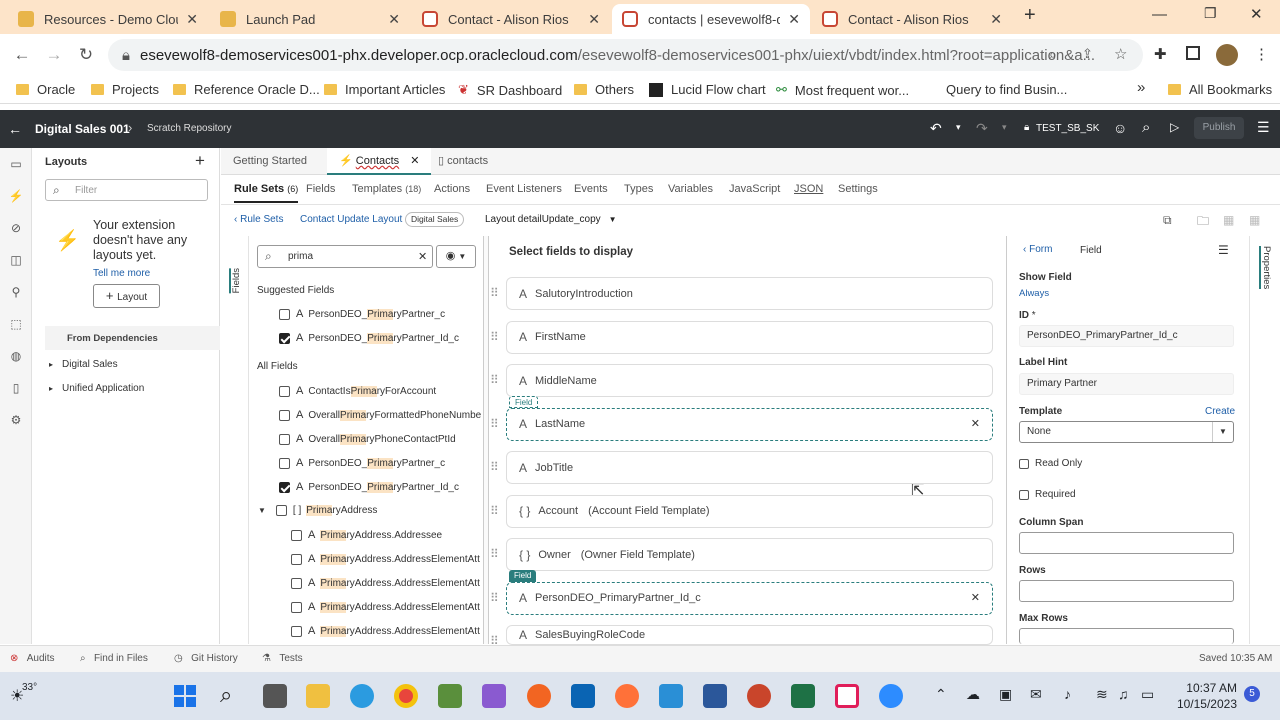 The height and width of the screenshot is (720, 1280). What do you see at coordinates (749, 467) in the screenshot?
I see `layout-field-card: A JobTitle` at bounding box center [749, 467].